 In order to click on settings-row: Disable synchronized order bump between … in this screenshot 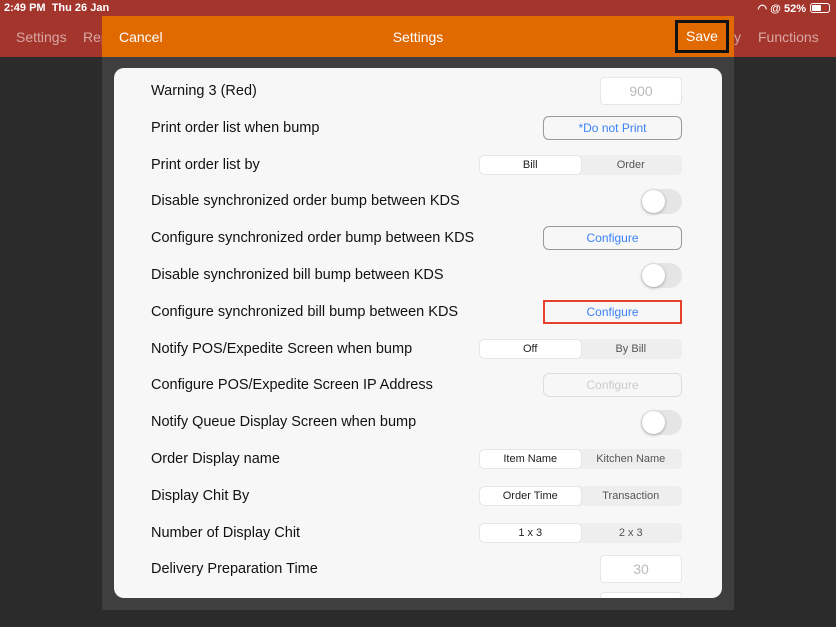, I will do `click(418, 201)`.